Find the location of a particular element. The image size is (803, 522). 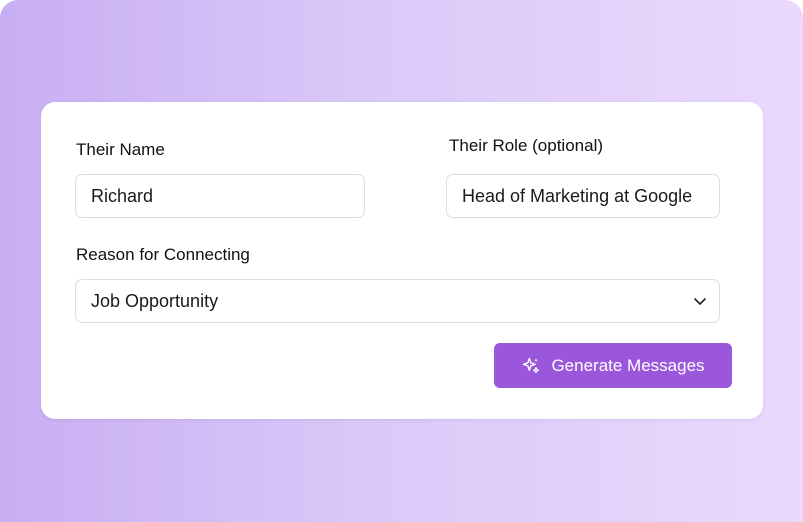

role-value: Head of Marketing at Google is located at coordinates (577, 195).